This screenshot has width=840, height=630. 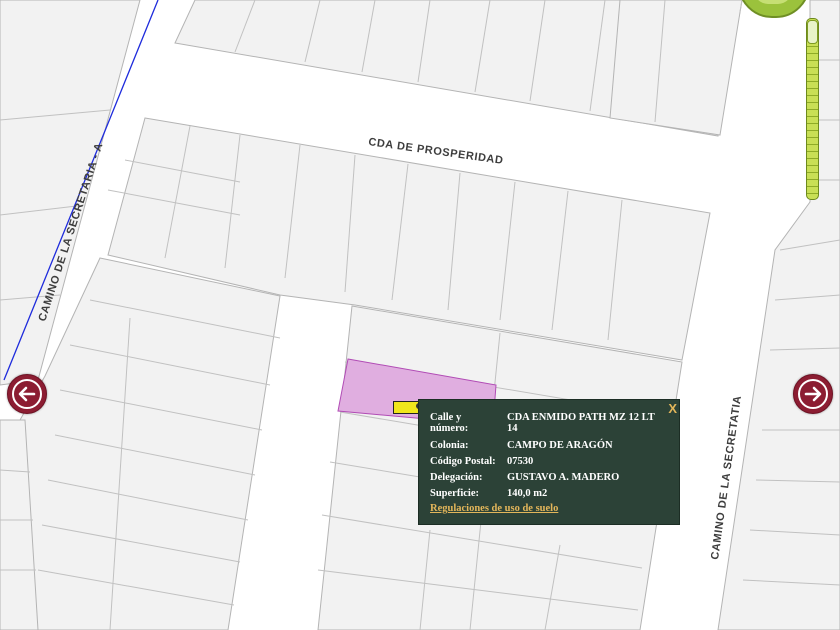 What do you see at coordinates (456, 477) in the screenshot?
I see `info-label: Delegación:` at bounding box center [456, 477].